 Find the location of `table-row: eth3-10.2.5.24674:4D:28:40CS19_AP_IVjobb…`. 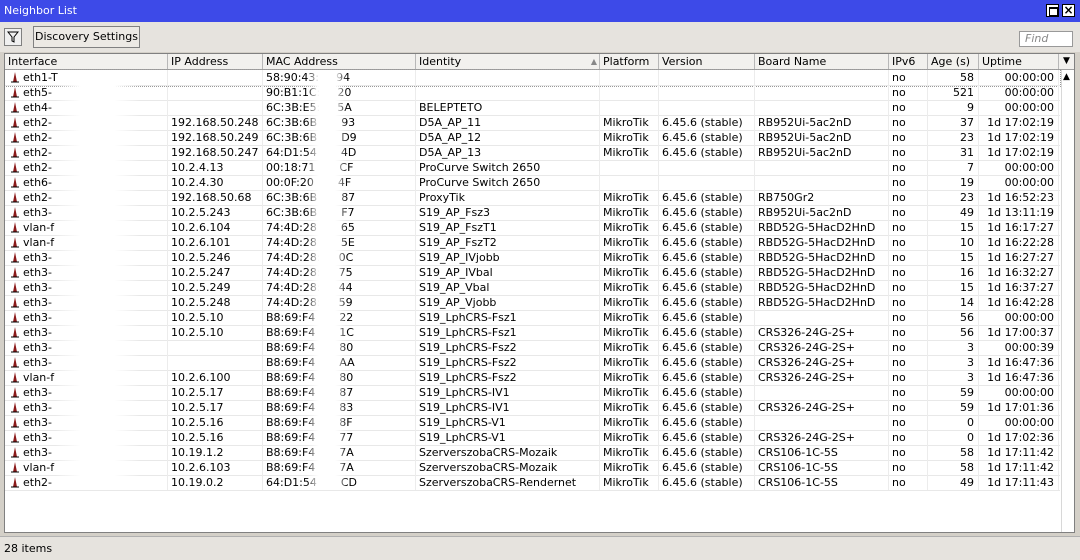

table-row: eth3-10.2.5.24674:4D:28:40CS19_AP_IVjobb… is located at coordinates (532, 258).